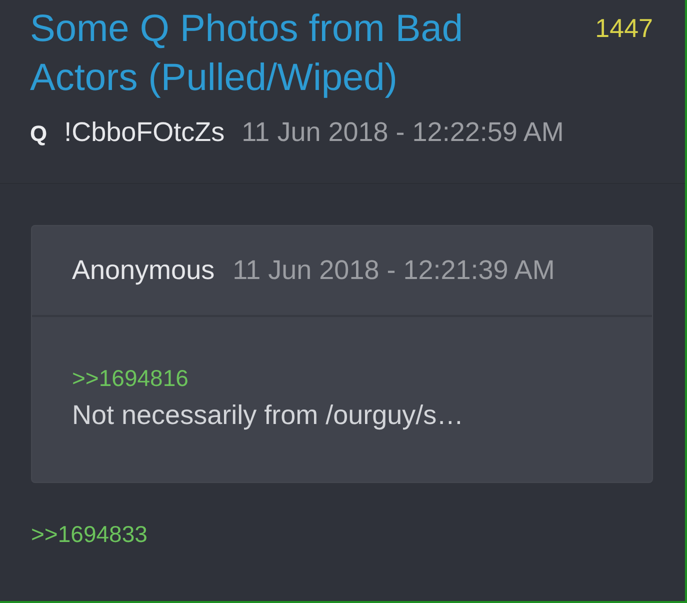 This screenshot has height=603, width=687. What do you see at coordinates (393, 270) in the screenshot?
I see `quoted-post-timestamp: 11 Jun 2018 - 12:21:39 AM` at bounding box center [393, 270].